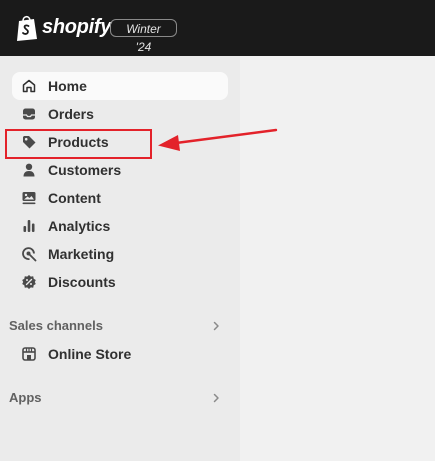 The width and height of the screenshot is (435, 461). I want to click on store-icon, so click(29, 354).